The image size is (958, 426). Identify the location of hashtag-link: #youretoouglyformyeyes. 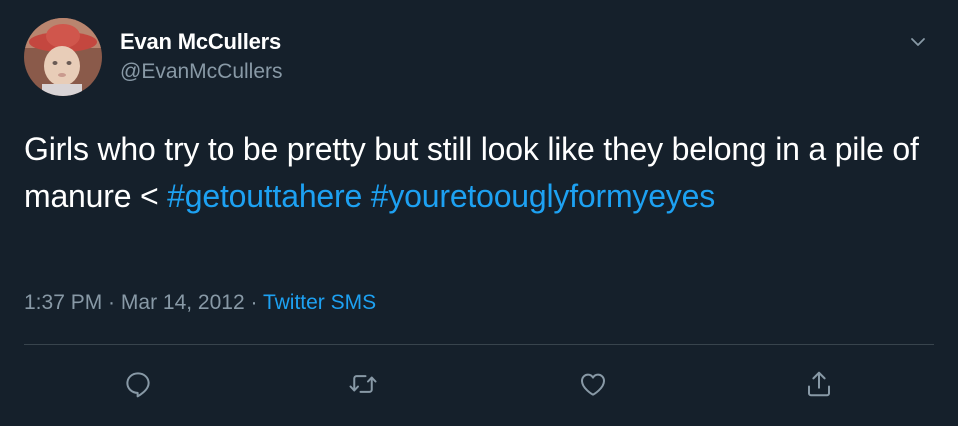
(543, 196).